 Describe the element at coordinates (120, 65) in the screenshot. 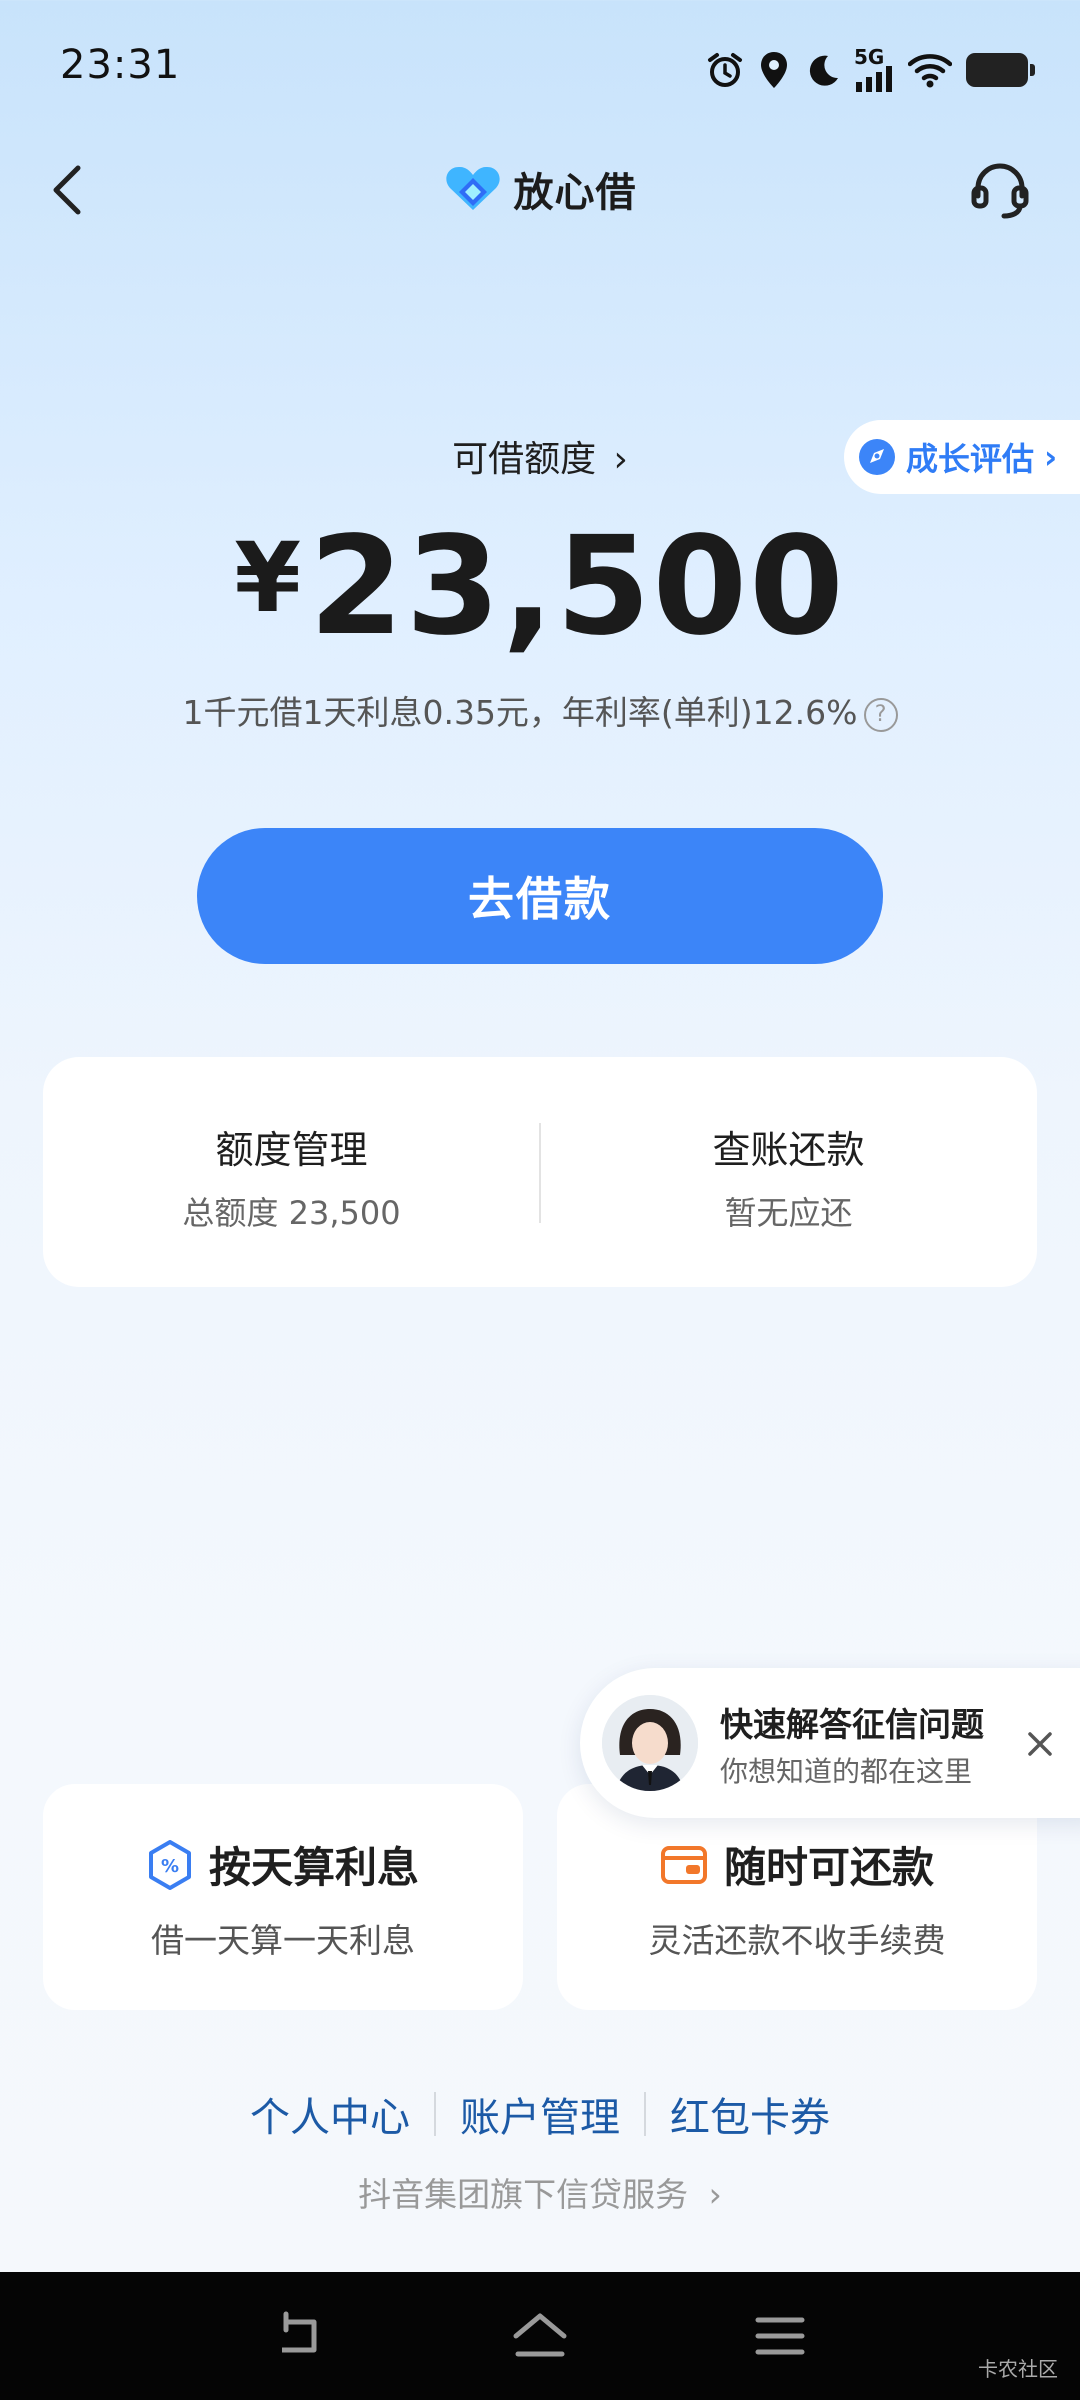

I see `status-time: 23:31` at that location.